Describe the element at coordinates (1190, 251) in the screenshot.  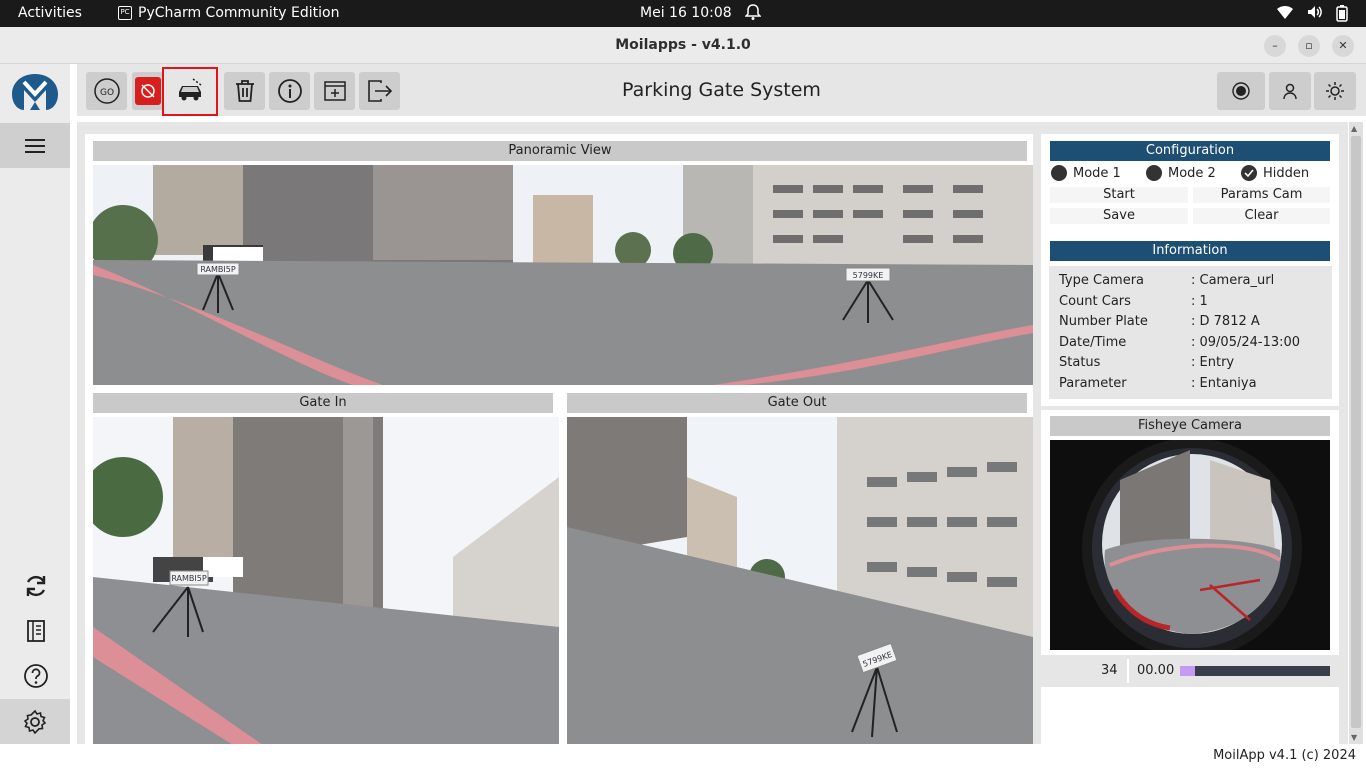
I see `information-header: Information` at that location.